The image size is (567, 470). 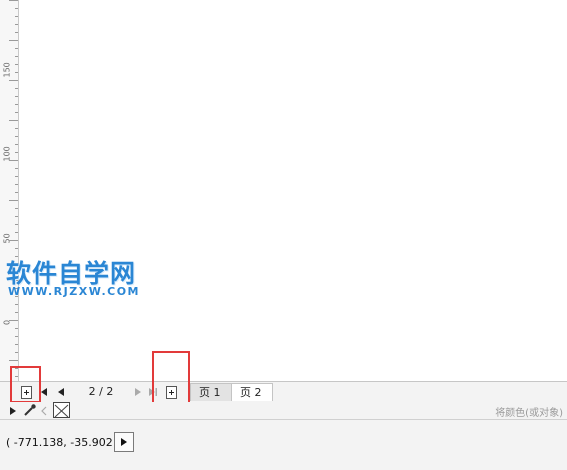 What do you see at coordinates (283, 392) in the screenshot?
I see `page-navigator: 2 / 2 页 1 页 2` at bounding box center [283, 392].